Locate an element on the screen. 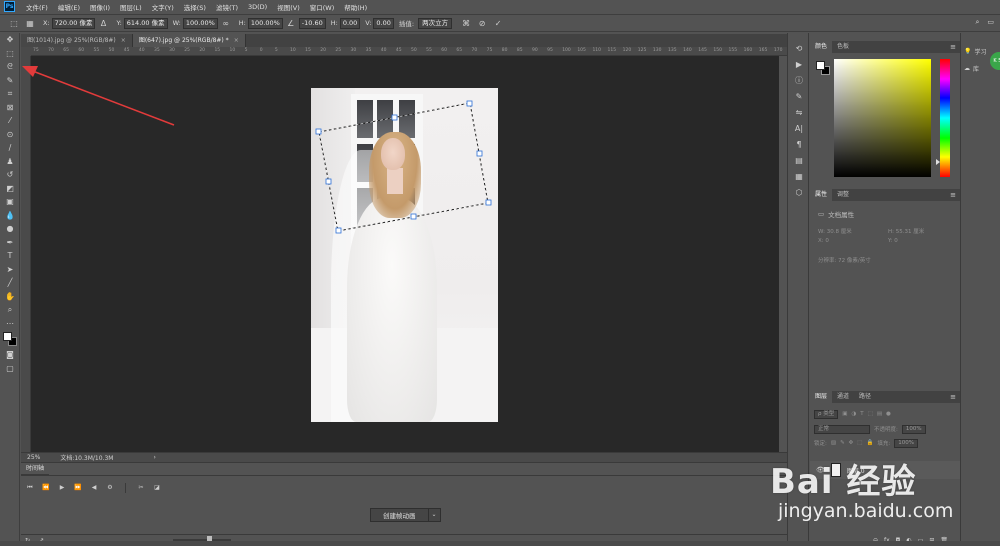 The image size is (1000, 546). filter-image-icon: ▣ is located at coordinates (844, 414).